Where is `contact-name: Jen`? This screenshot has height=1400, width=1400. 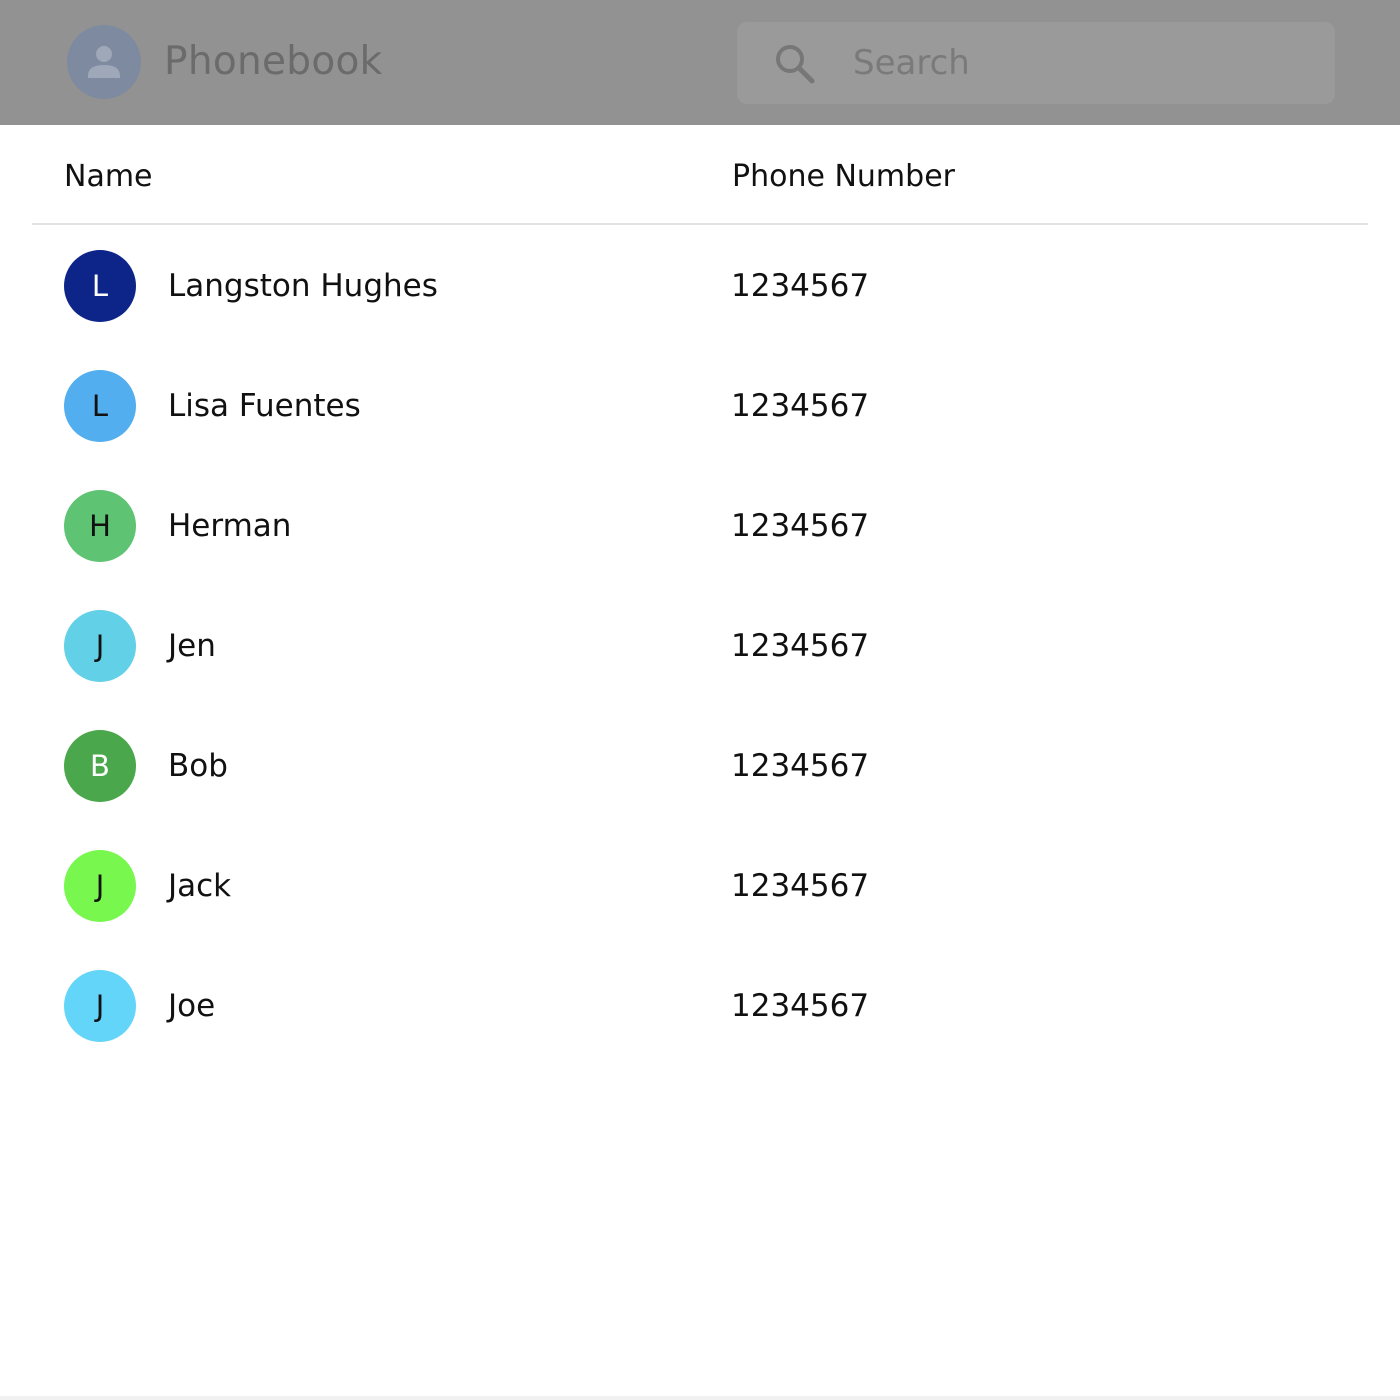 contact-name: Jen is located at coordinates (192, 646).